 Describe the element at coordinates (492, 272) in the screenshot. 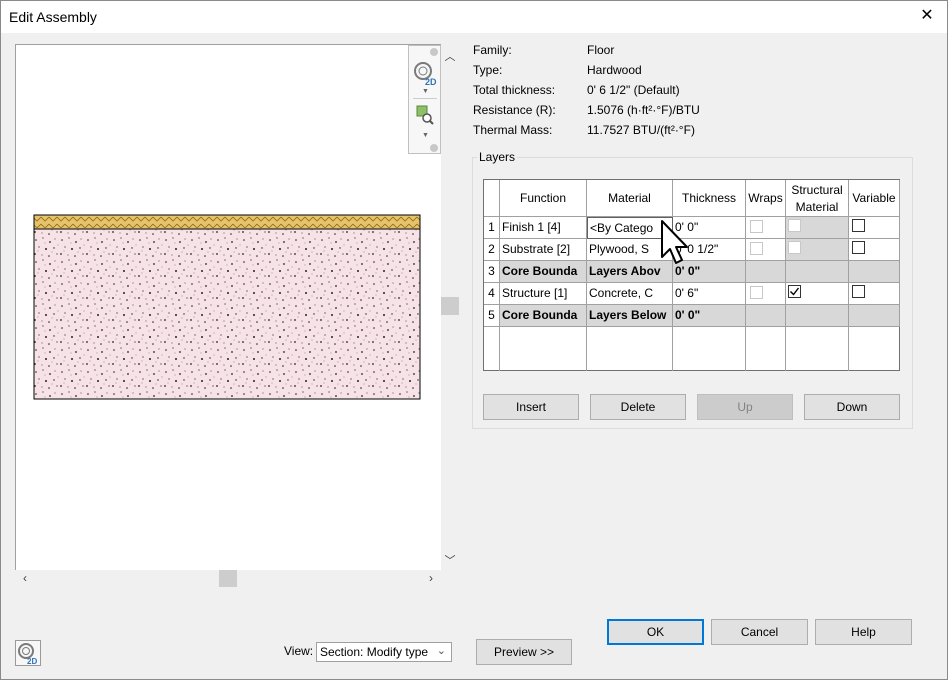

I see `row-number: 3` at that location.